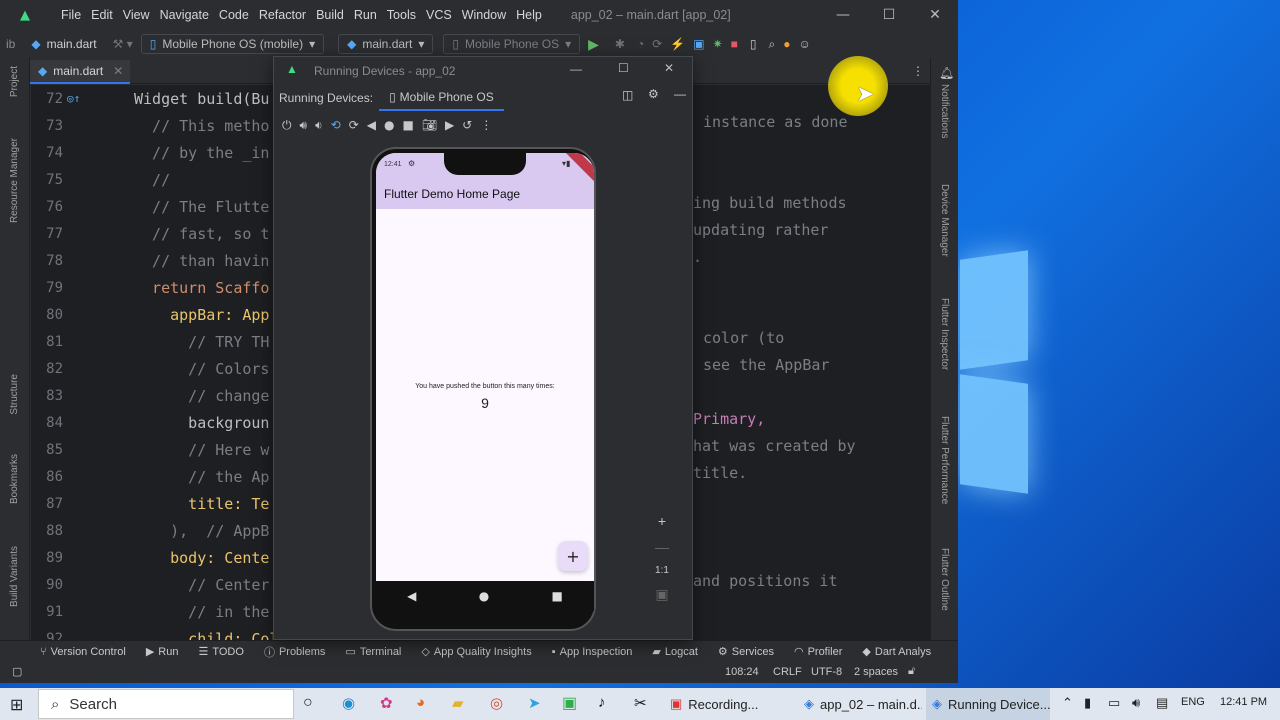 The height and width of the screenshot is (720, 1280). I want to click on tool-logcat: ▰ Logcat, so click(675, 652).